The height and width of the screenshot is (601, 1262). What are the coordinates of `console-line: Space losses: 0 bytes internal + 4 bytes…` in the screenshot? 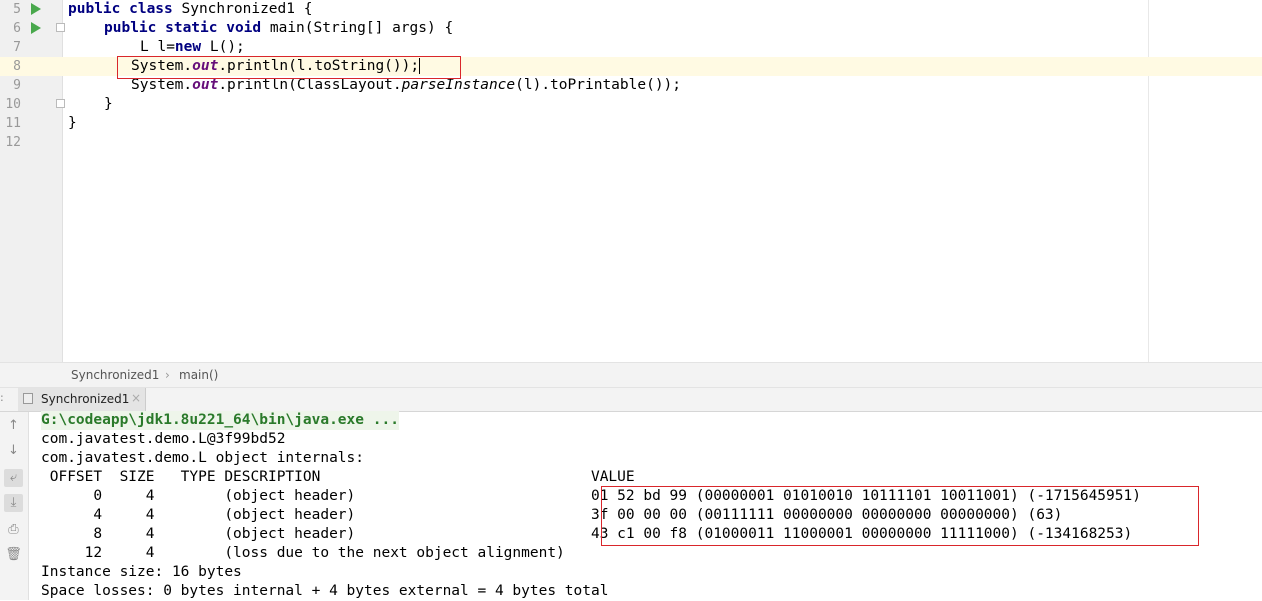 It's located at (325, 591).